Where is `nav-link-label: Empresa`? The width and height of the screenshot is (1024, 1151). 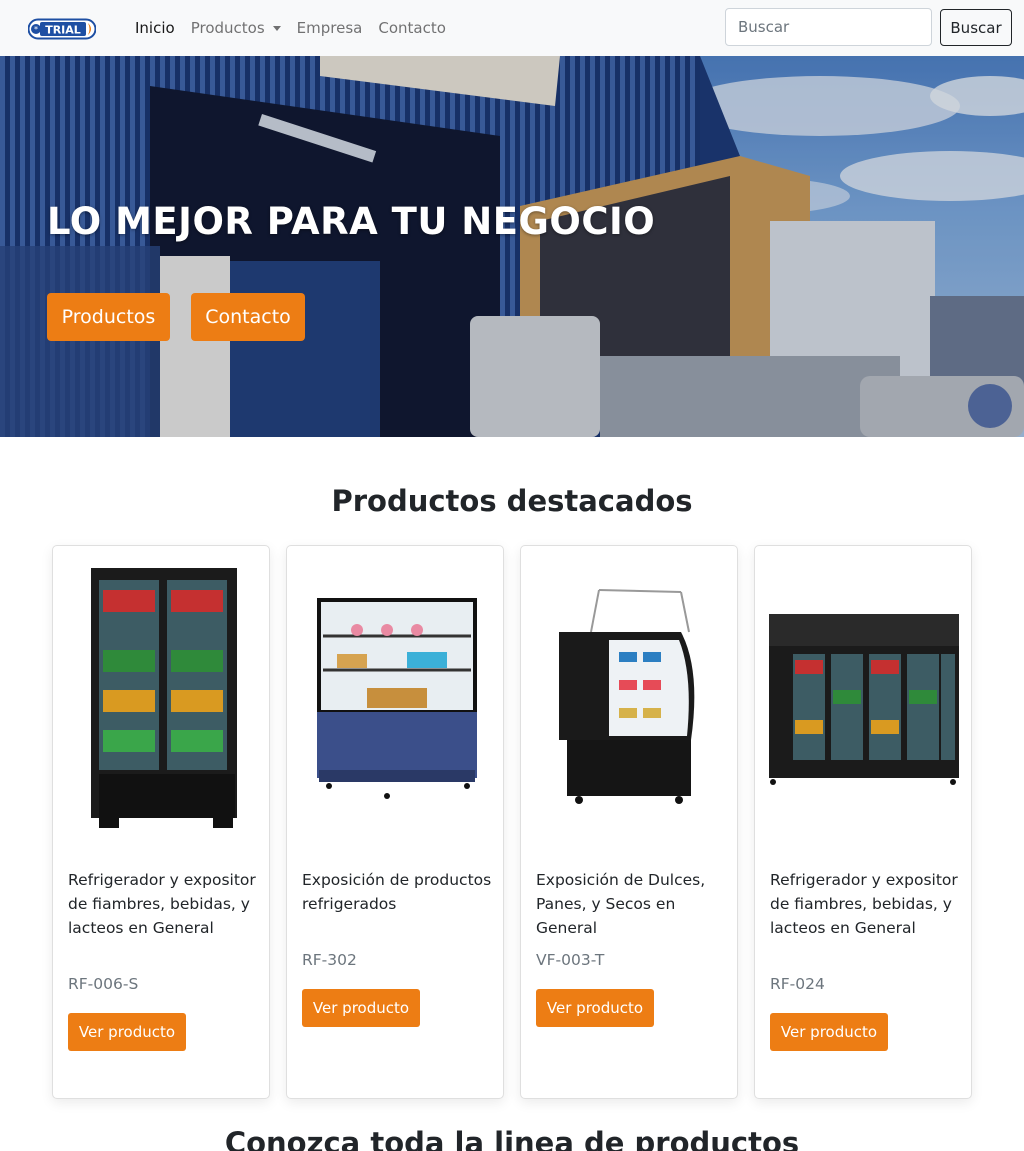
nav-link-label: Empresa is located at coordinates (329, 28).